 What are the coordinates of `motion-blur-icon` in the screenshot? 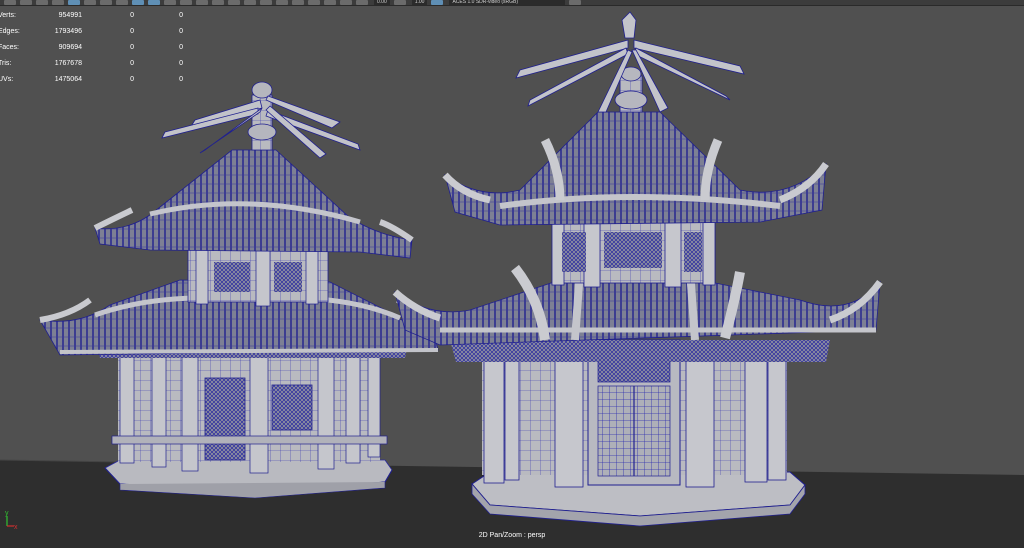 It's located at (266, 2).